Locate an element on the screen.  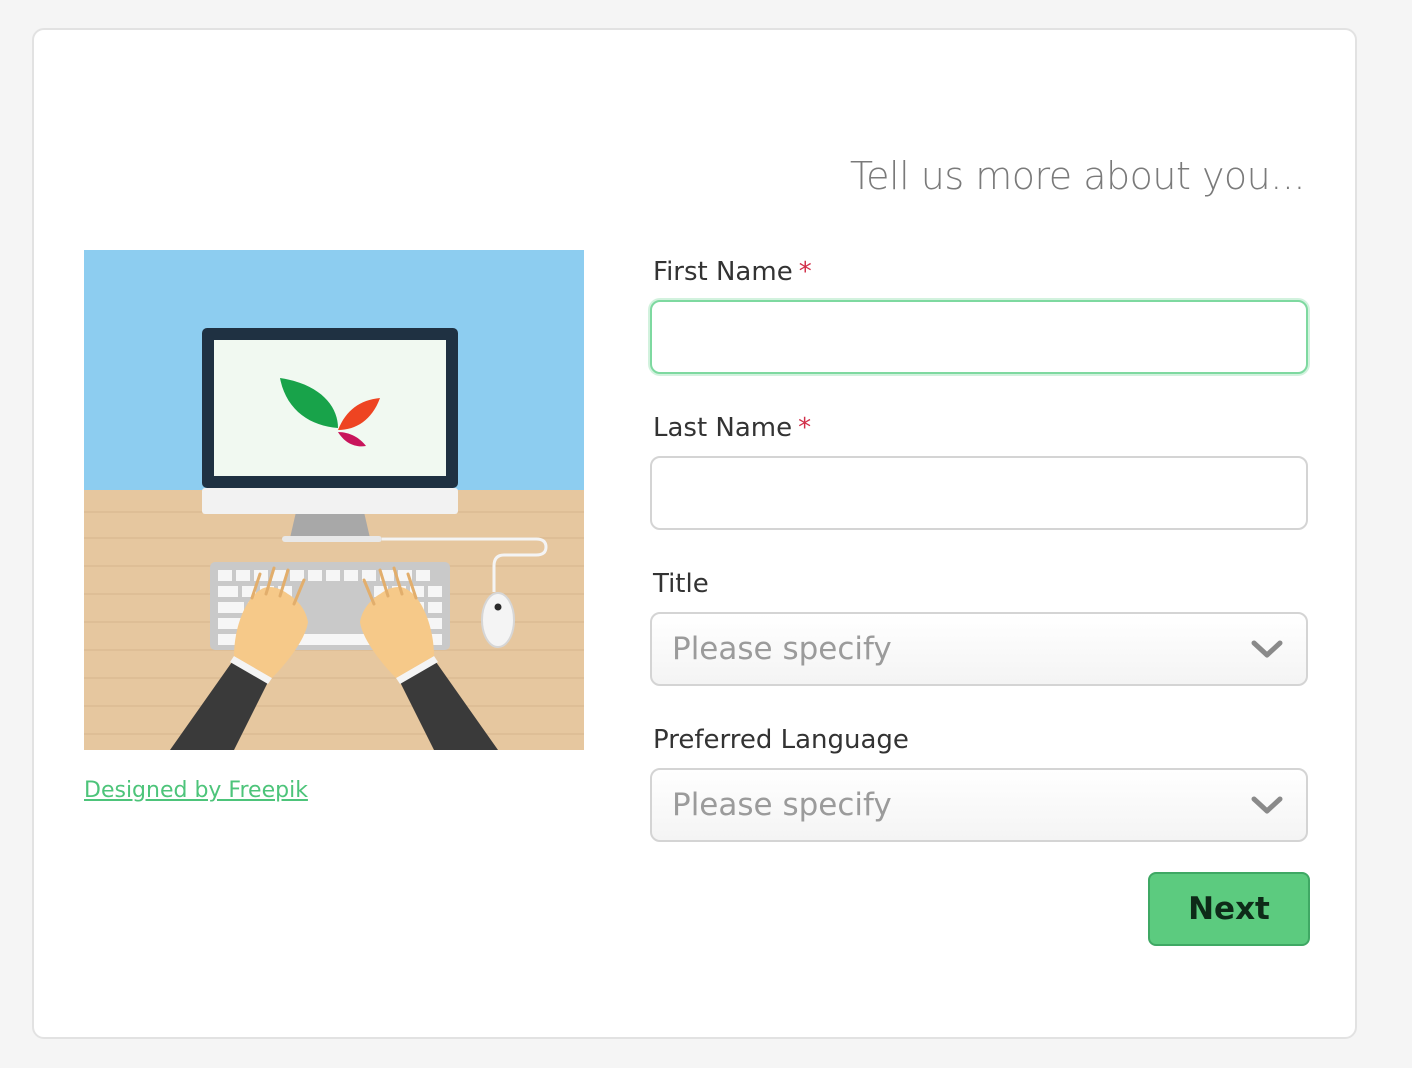
freepik-credit-link: Designed by Freepik is located at coordinates (196, 790).